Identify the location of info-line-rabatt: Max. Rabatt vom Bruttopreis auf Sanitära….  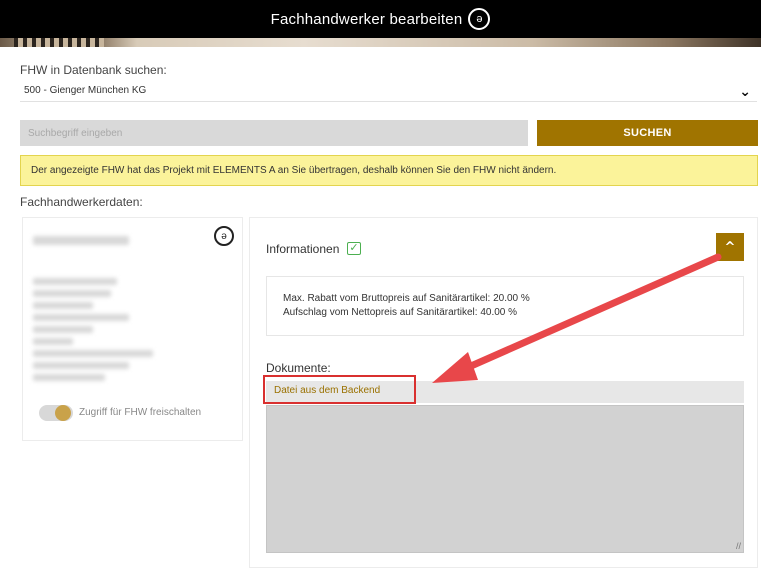
(406, 298).